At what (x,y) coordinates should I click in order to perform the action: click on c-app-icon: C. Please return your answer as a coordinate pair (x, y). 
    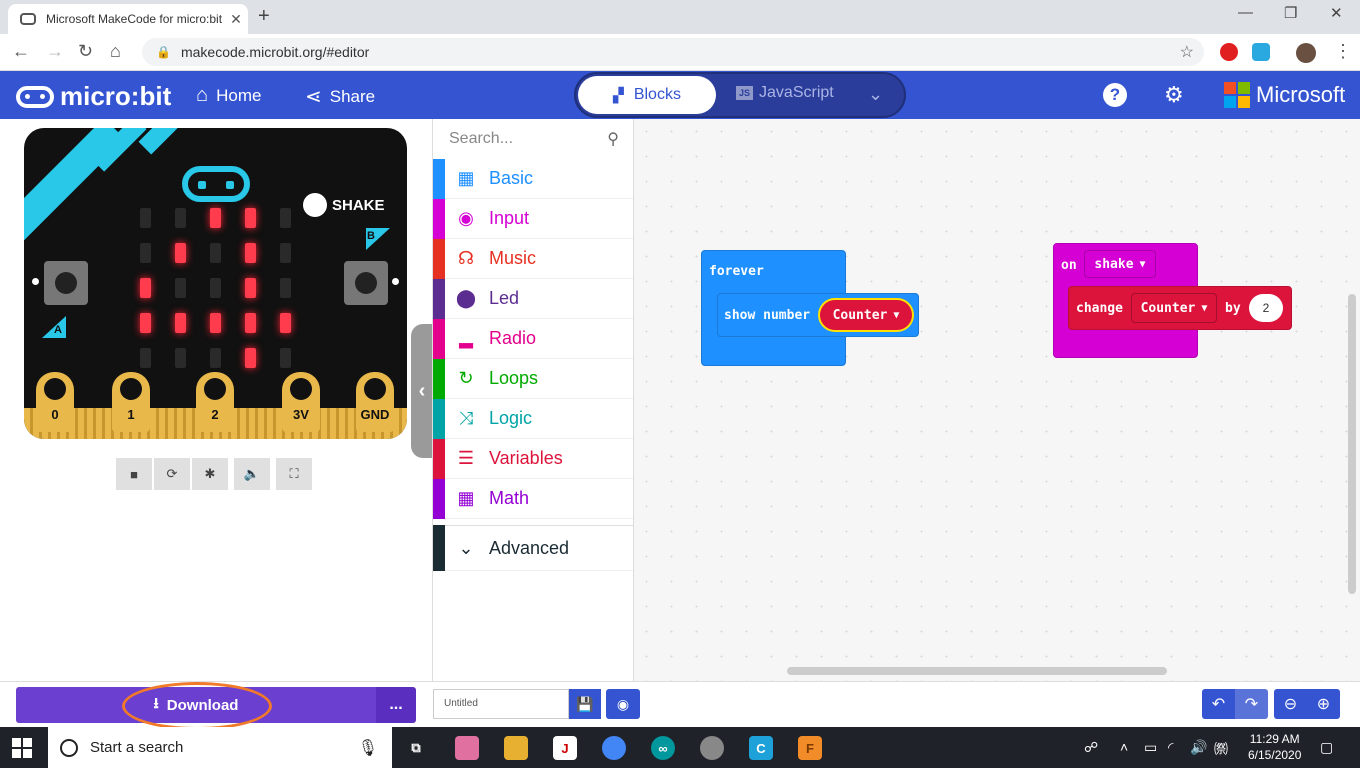
    Looking at the image, I should click on (761, 748).